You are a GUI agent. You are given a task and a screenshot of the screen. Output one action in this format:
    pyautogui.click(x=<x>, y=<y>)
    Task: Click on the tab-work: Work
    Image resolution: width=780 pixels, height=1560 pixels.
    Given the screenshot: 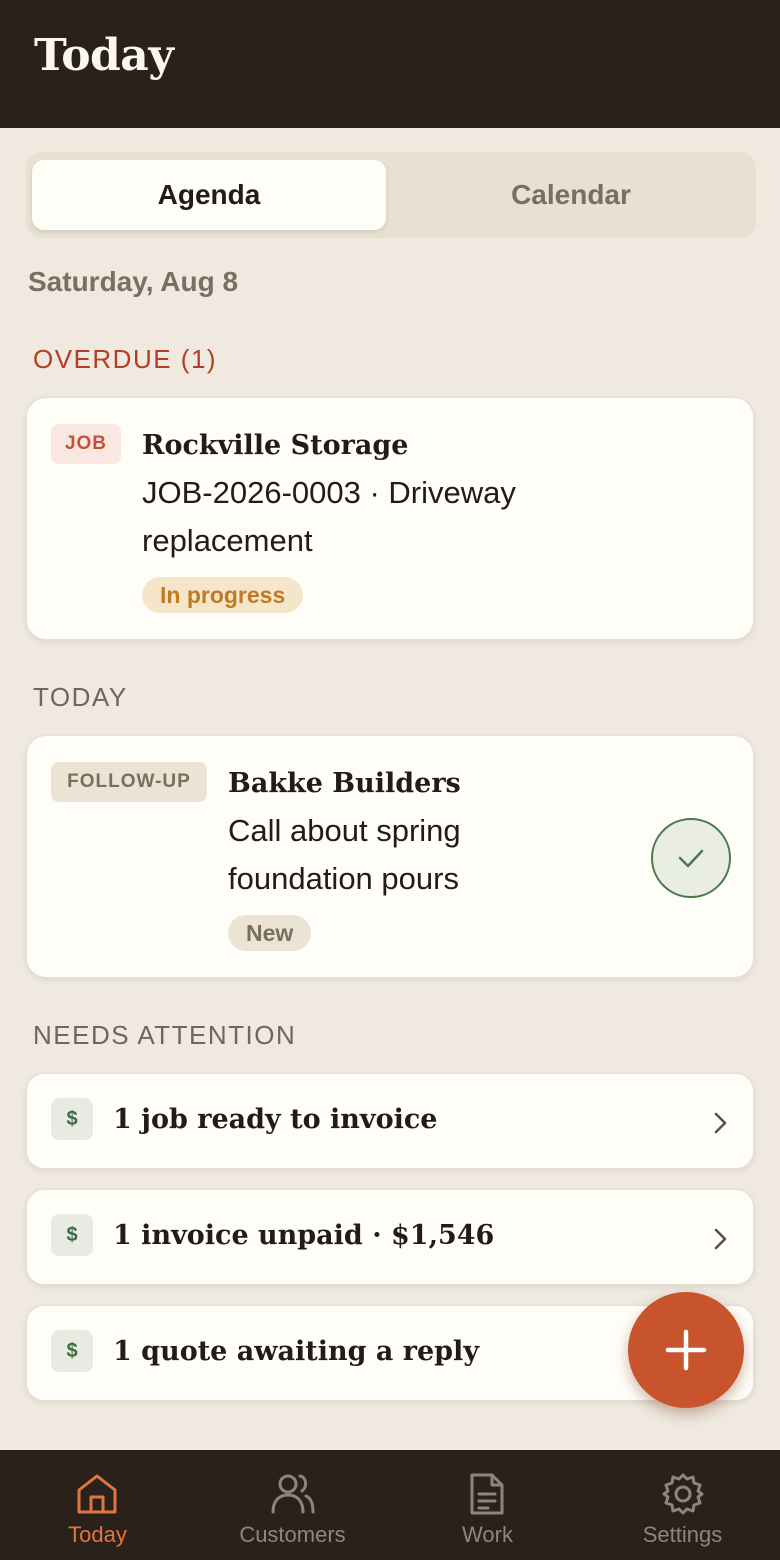 What is the action you would take?
    pyautogui.click(x=487, y=1505)
    